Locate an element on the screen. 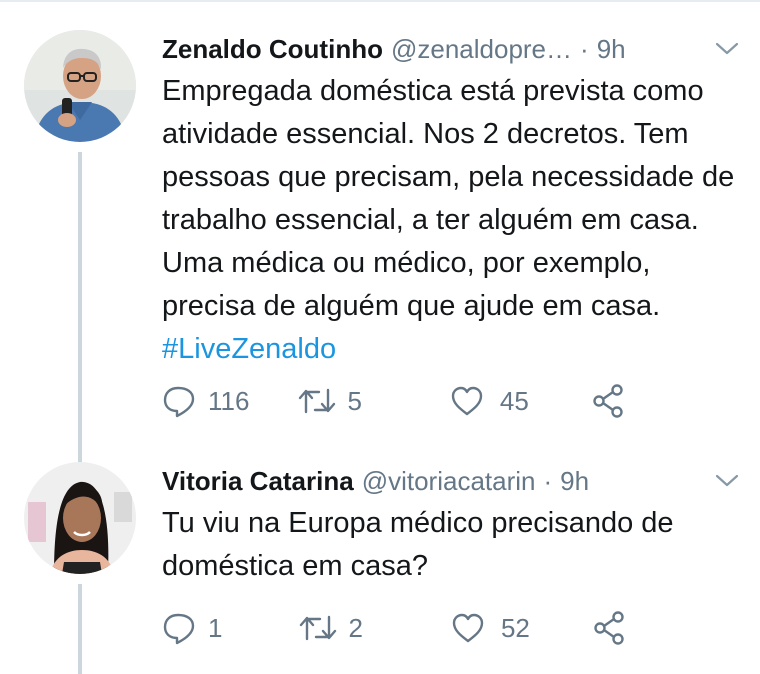 The image size is (760, 674). retweet-button: 5 is located at coordinates (329, 401).